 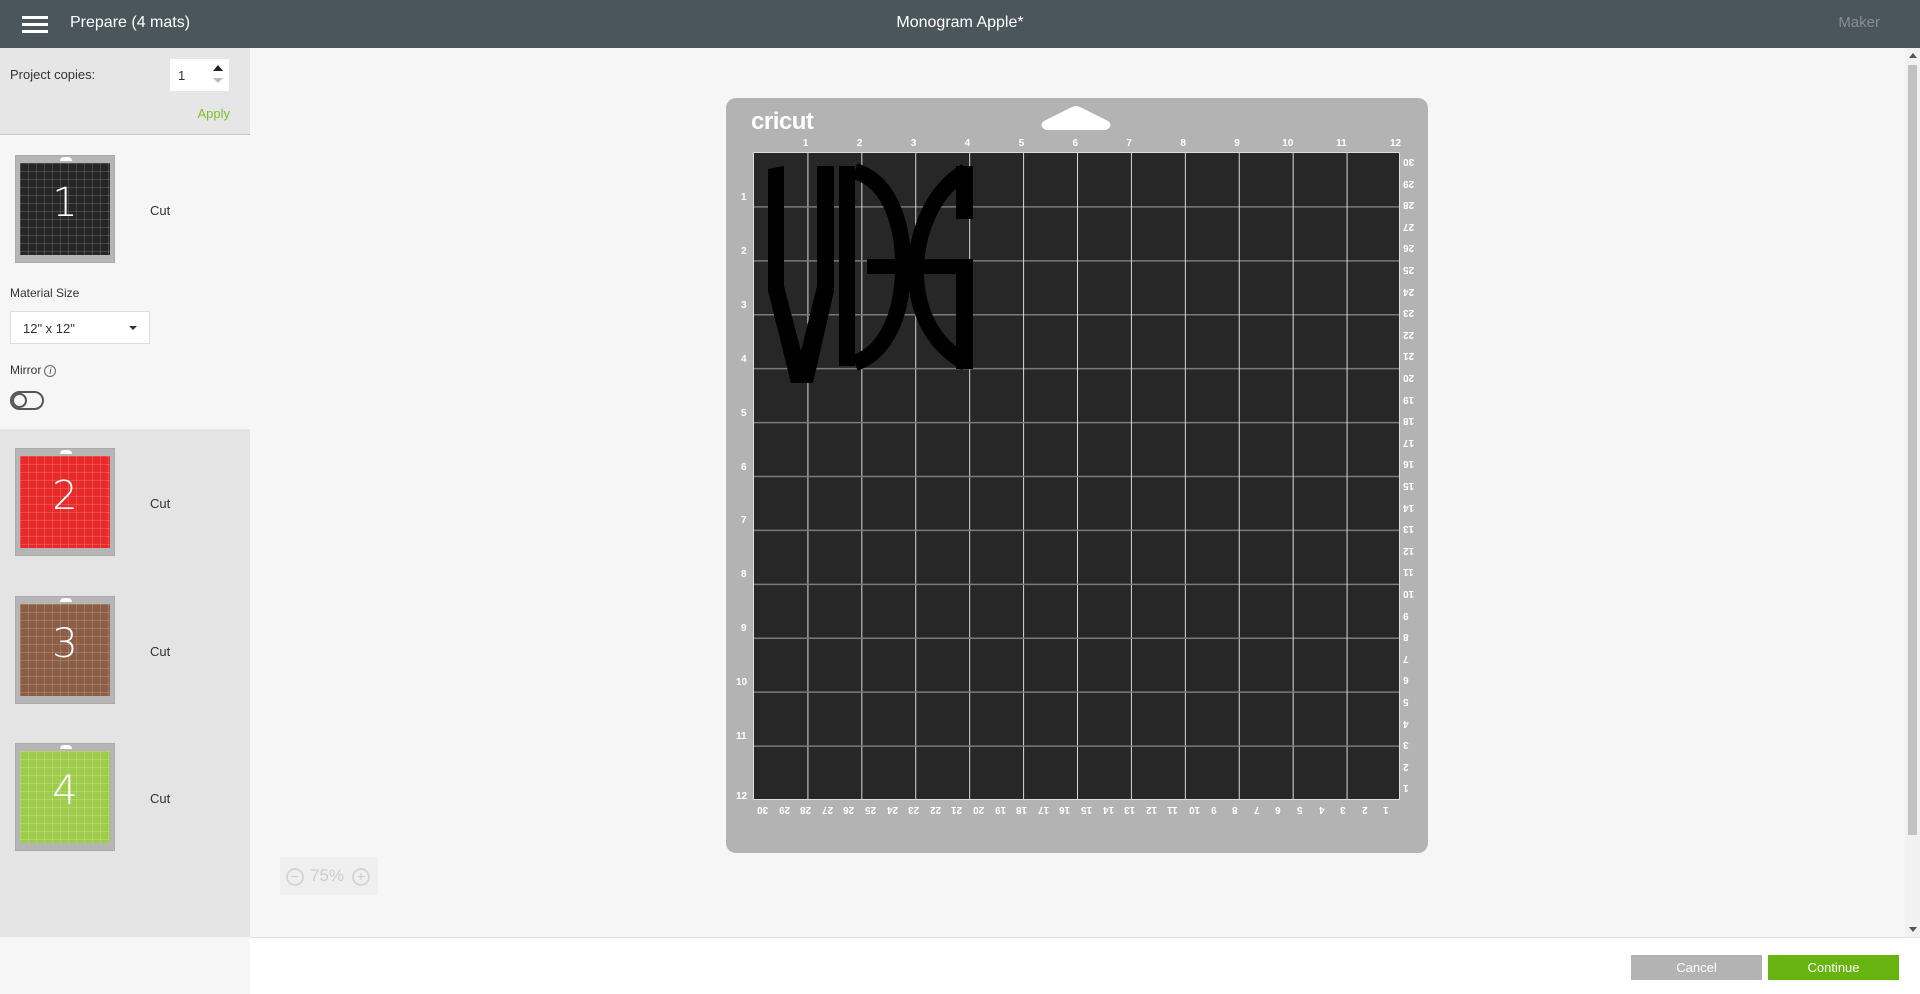 What do you see at coordinates (65, 791) in the screenshot?
I see `mat-number: 4` at bounding box center [65, 791].